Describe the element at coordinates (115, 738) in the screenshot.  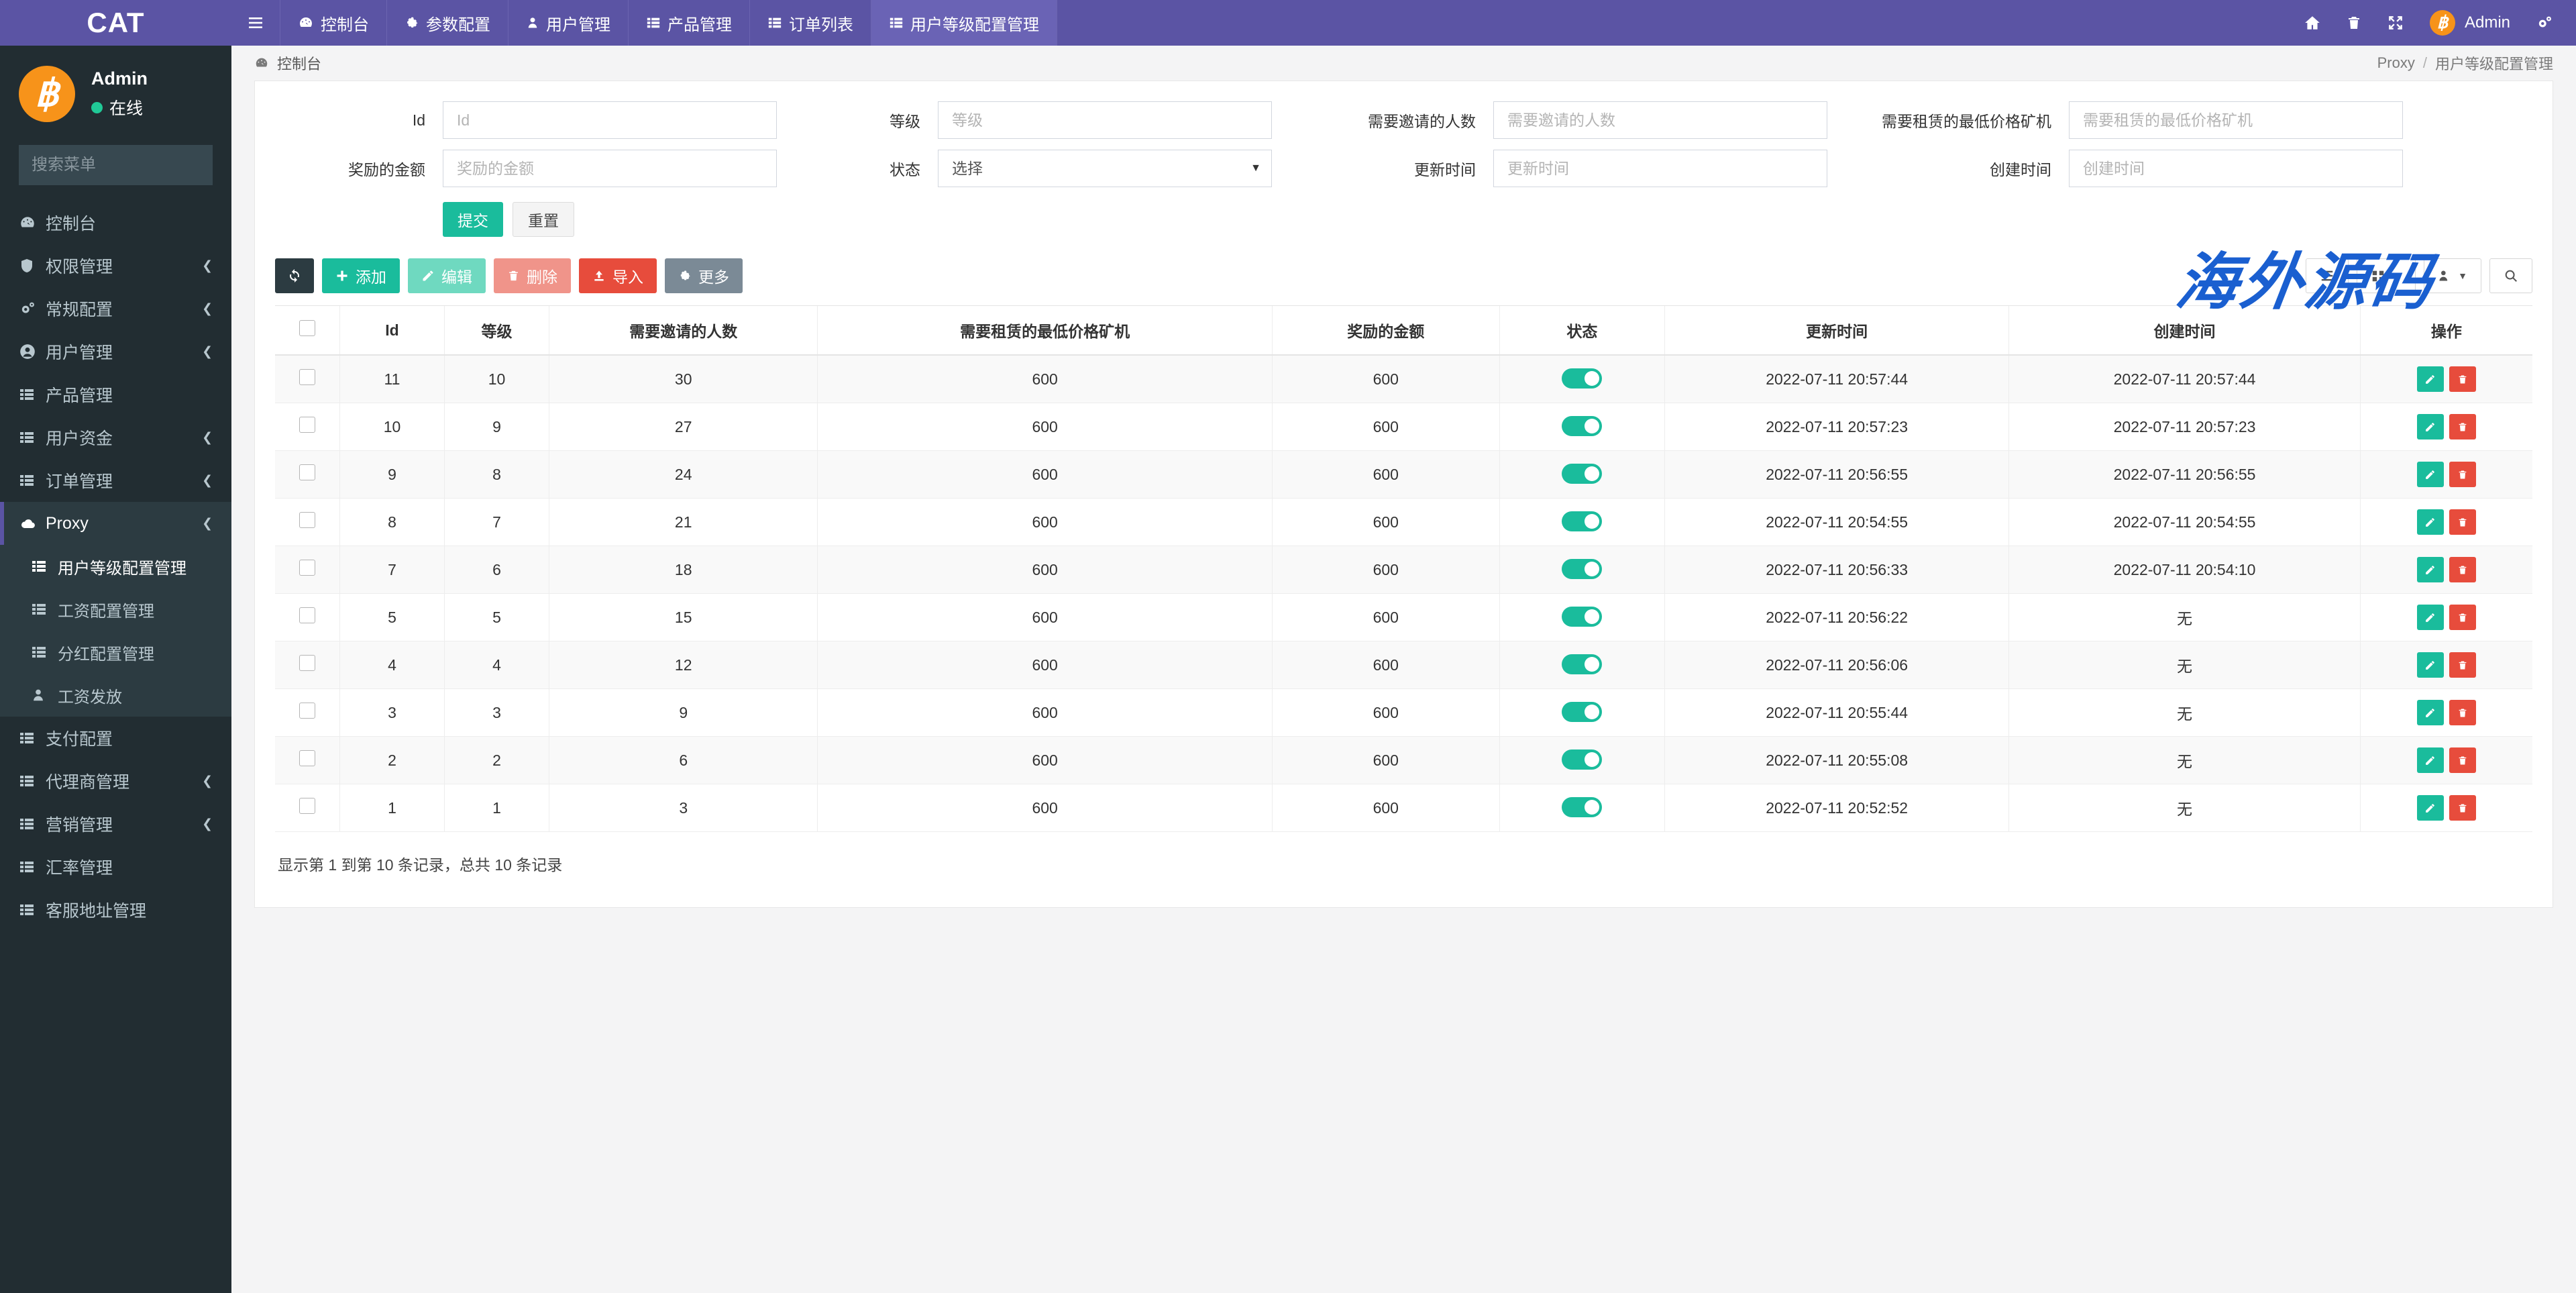
I see `sidebar-item-payment-config: 支付配置` at that location.